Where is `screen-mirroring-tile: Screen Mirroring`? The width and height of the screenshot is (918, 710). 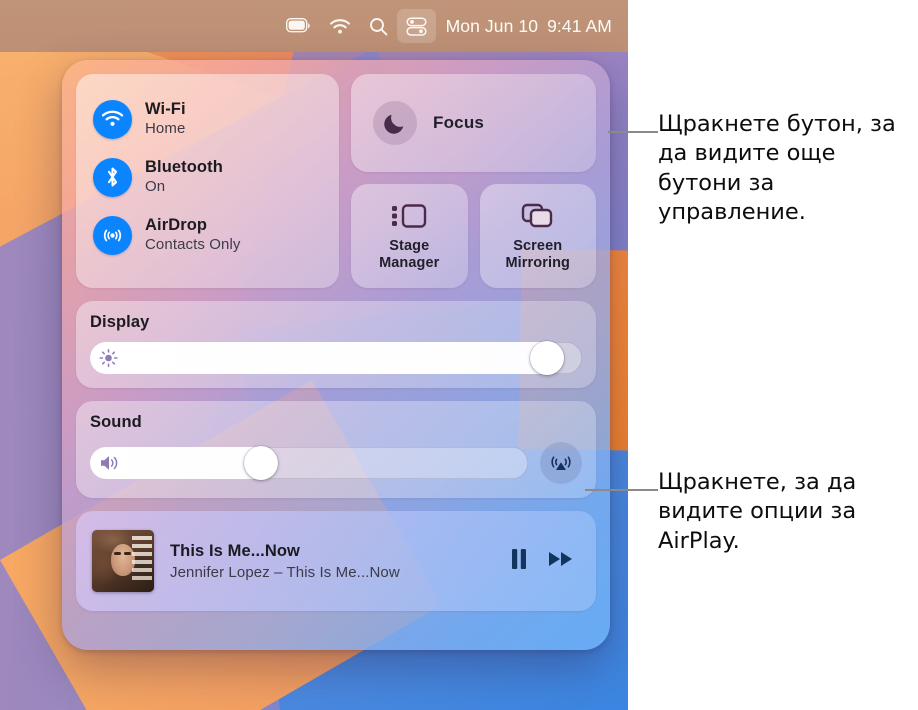
screen-mirroring-tile: Screen Mirroring is located at coordinates (537, 236).